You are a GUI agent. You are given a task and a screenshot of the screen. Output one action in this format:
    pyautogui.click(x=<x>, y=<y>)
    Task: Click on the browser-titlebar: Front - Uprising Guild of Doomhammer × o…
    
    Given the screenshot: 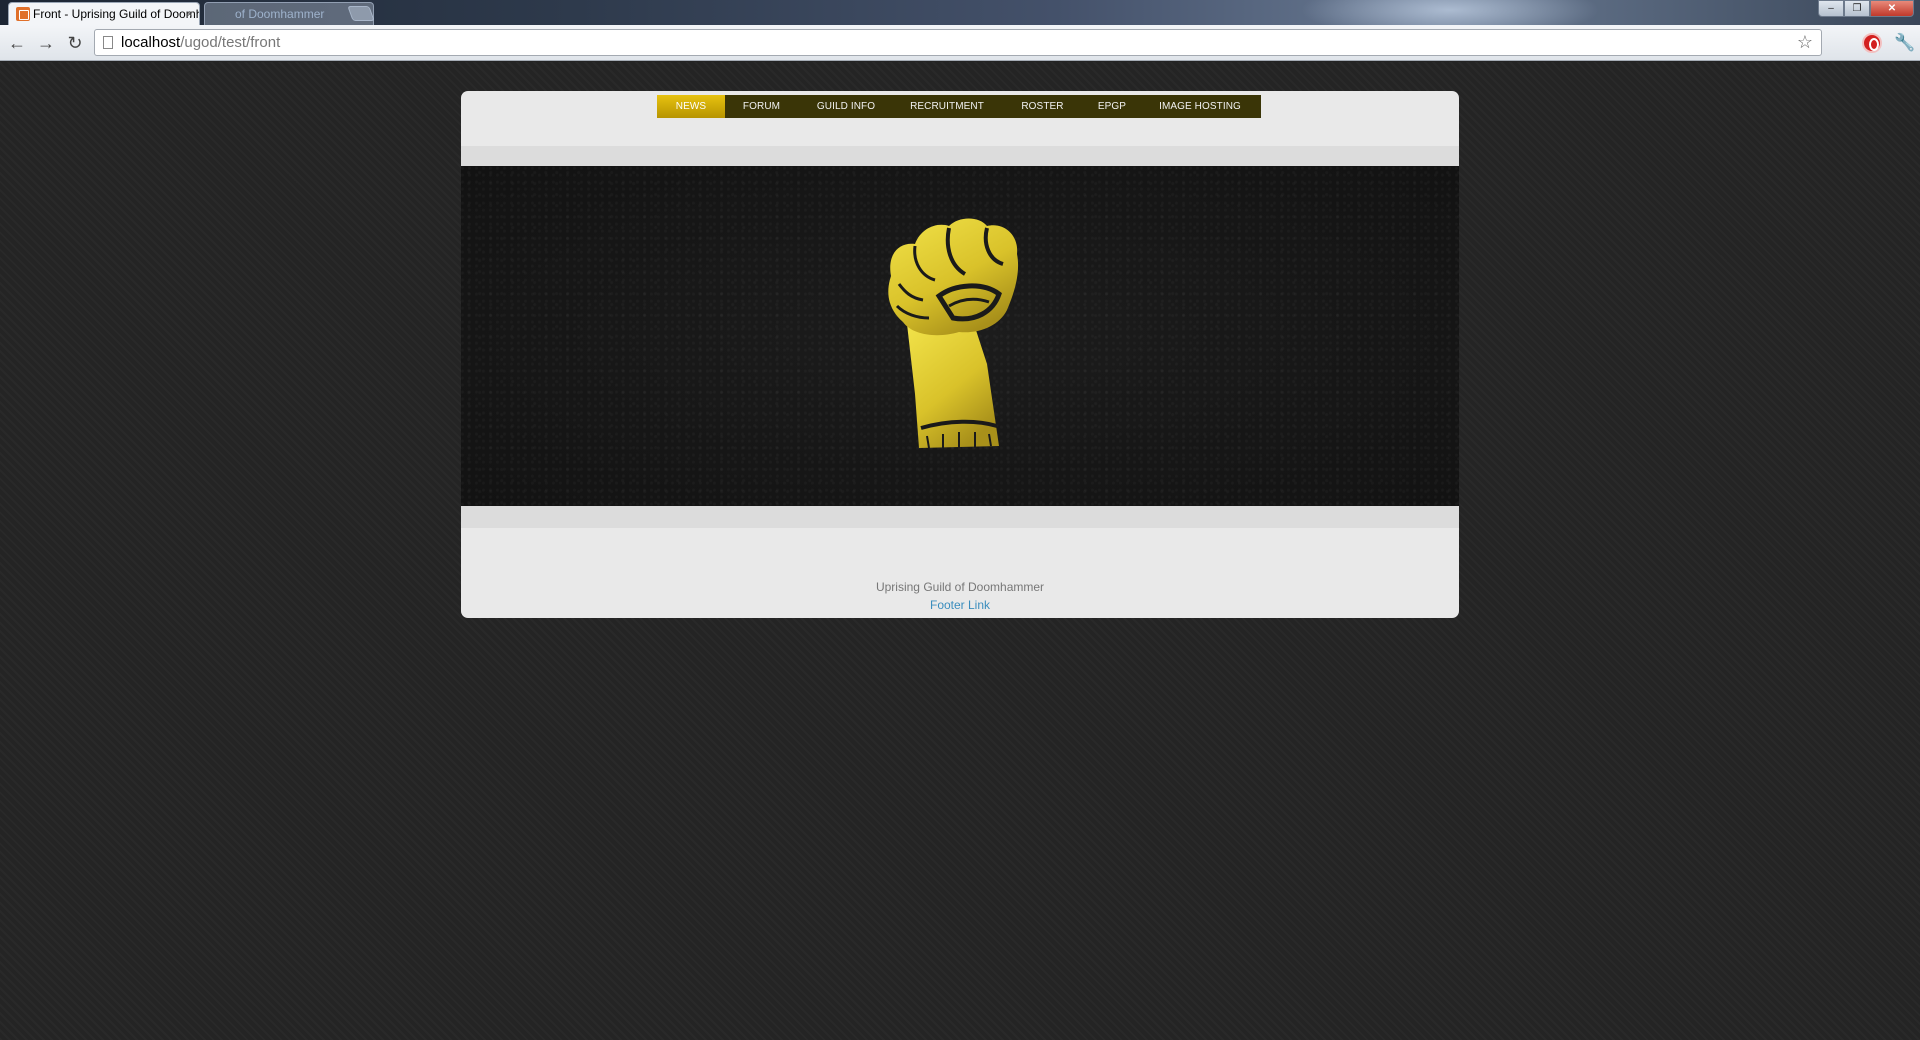 What is the action you would take?
    pyautogui.click(x=960, y=12)
    